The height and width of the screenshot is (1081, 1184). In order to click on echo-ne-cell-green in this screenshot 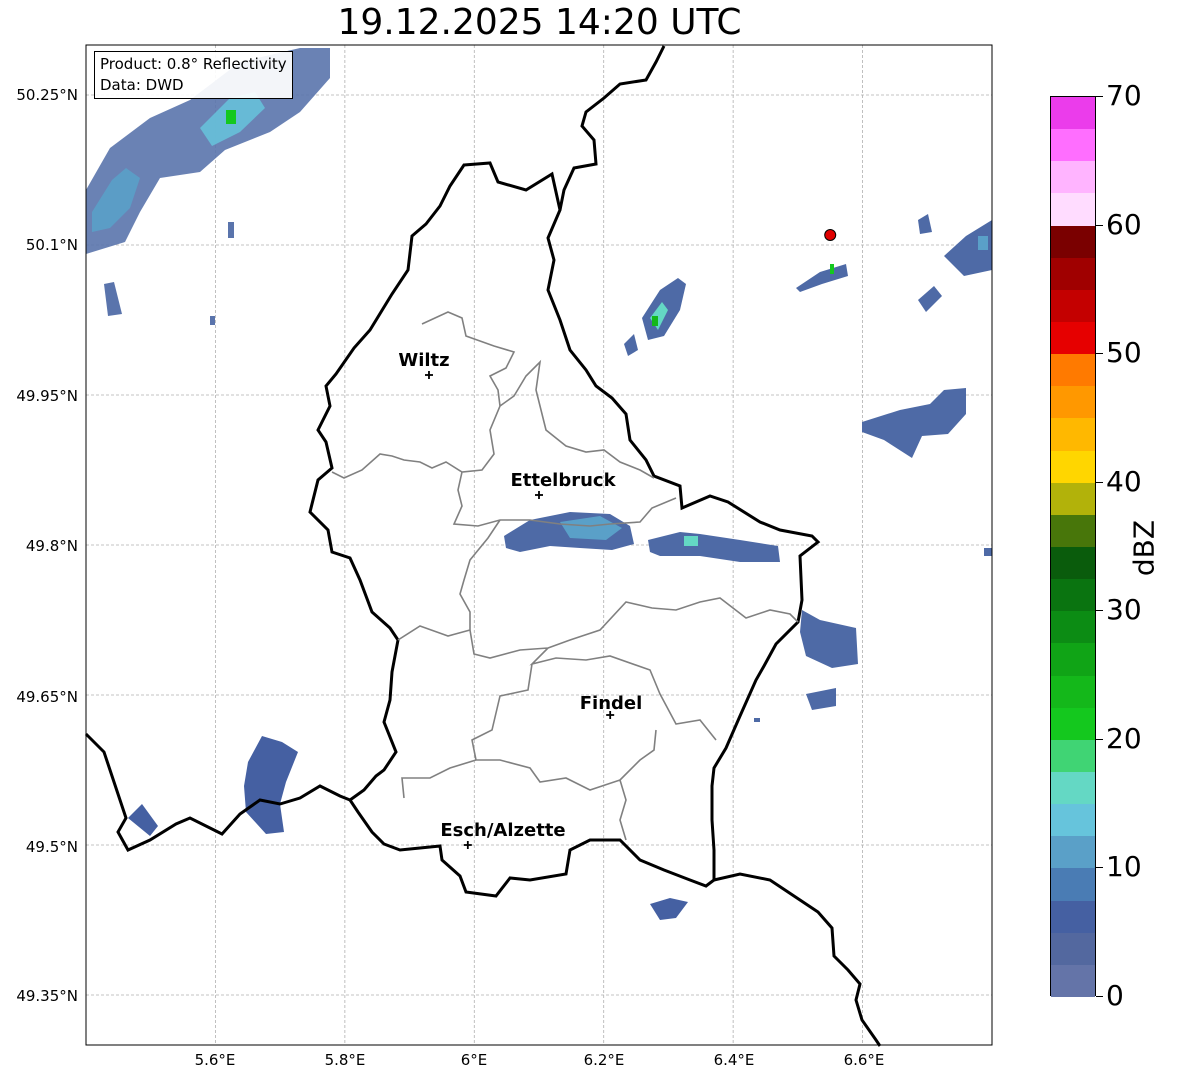, I will do `click(655, 321)`.